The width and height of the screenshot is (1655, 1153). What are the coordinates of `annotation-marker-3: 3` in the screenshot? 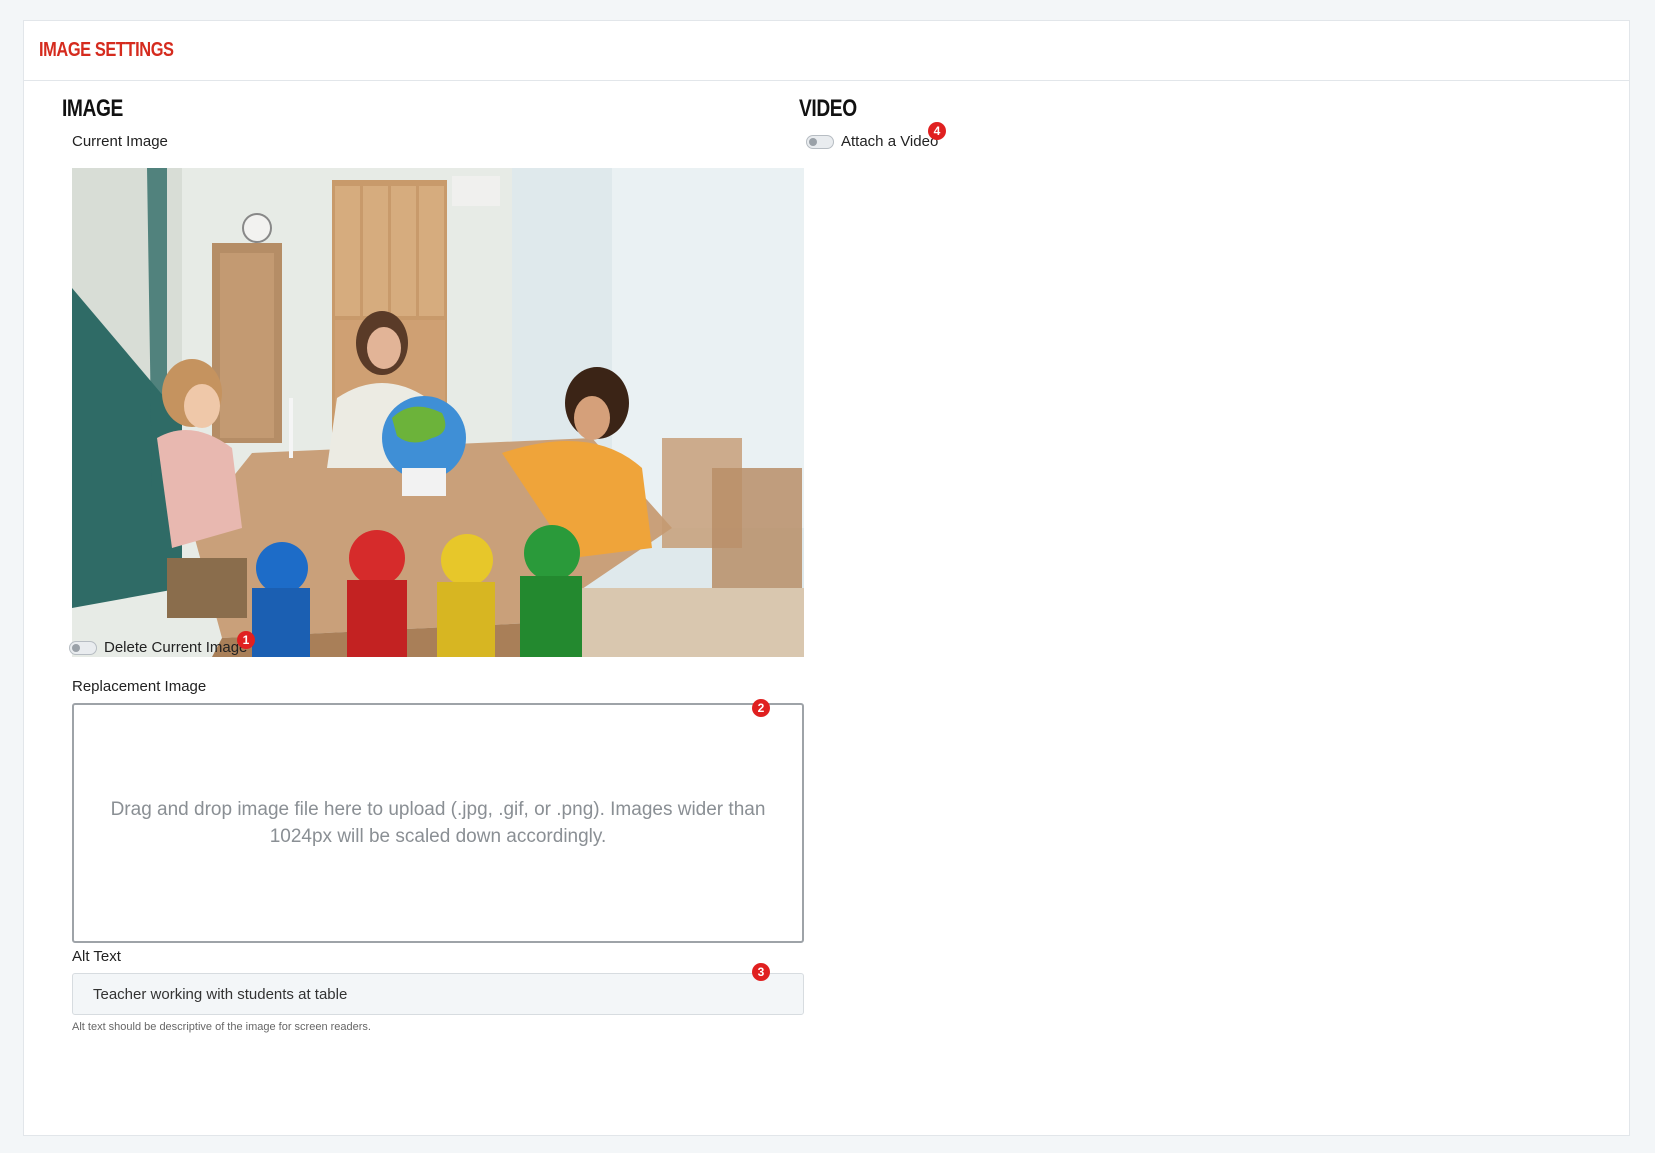 It's located at (761, 972).